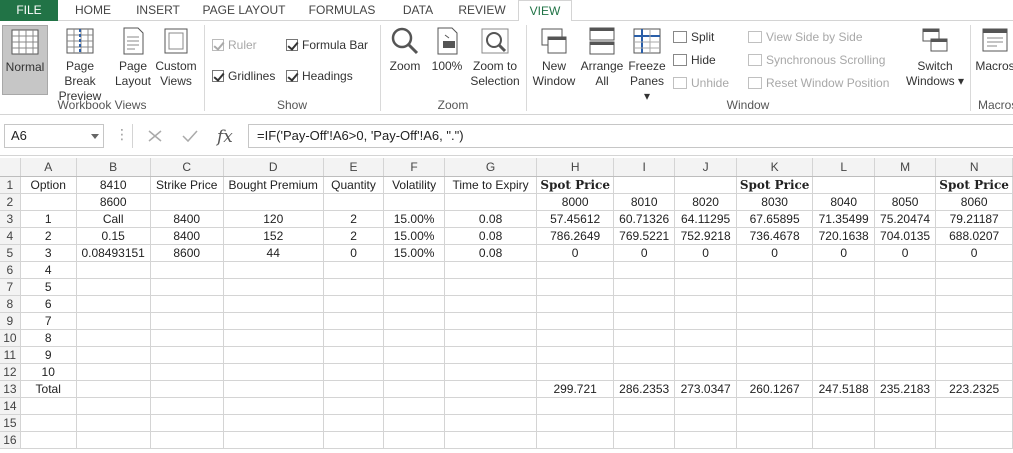 The width and height of the screenshot is (1013, 453). What do you see at coordinates (187, 185) in the screenshot?
I see `cell-c1: Strike Price` at bounding box center [187, 185].